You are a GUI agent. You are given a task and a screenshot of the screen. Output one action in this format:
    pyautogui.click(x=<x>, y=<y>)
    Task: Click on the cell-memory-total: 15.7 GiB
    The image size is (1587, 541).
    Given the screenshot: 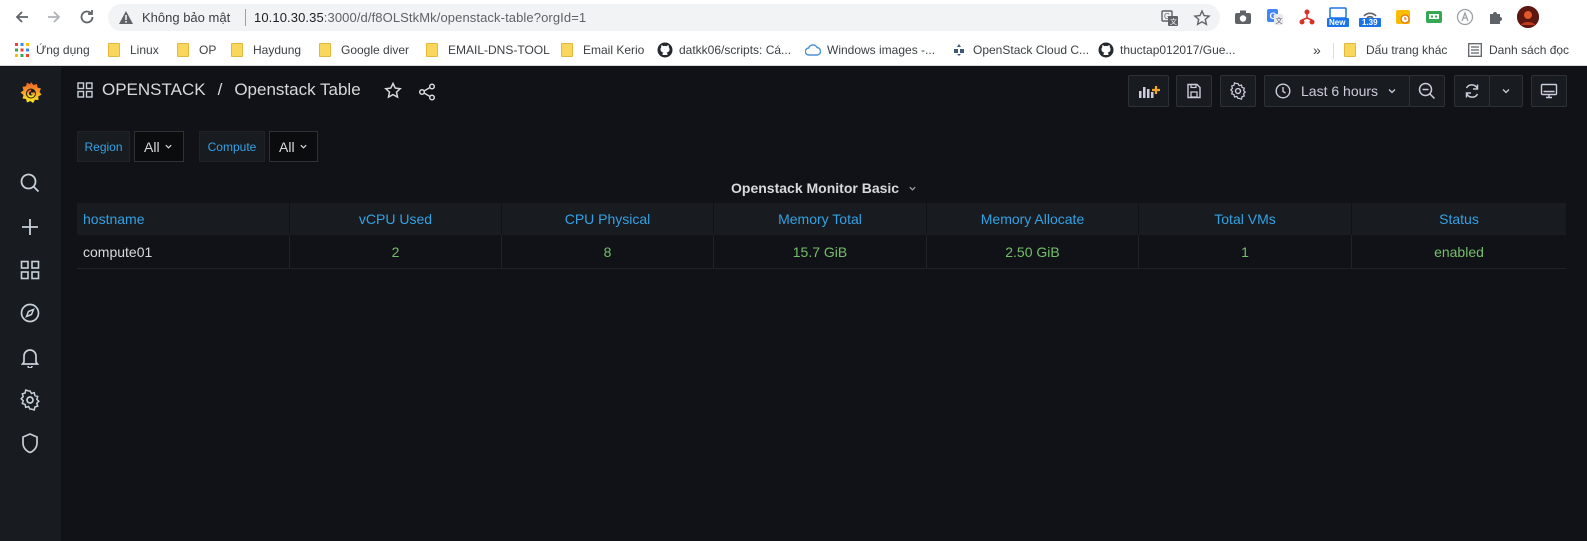 What is the action you would take?
    pyautogui.click(x=820, y=251)
    